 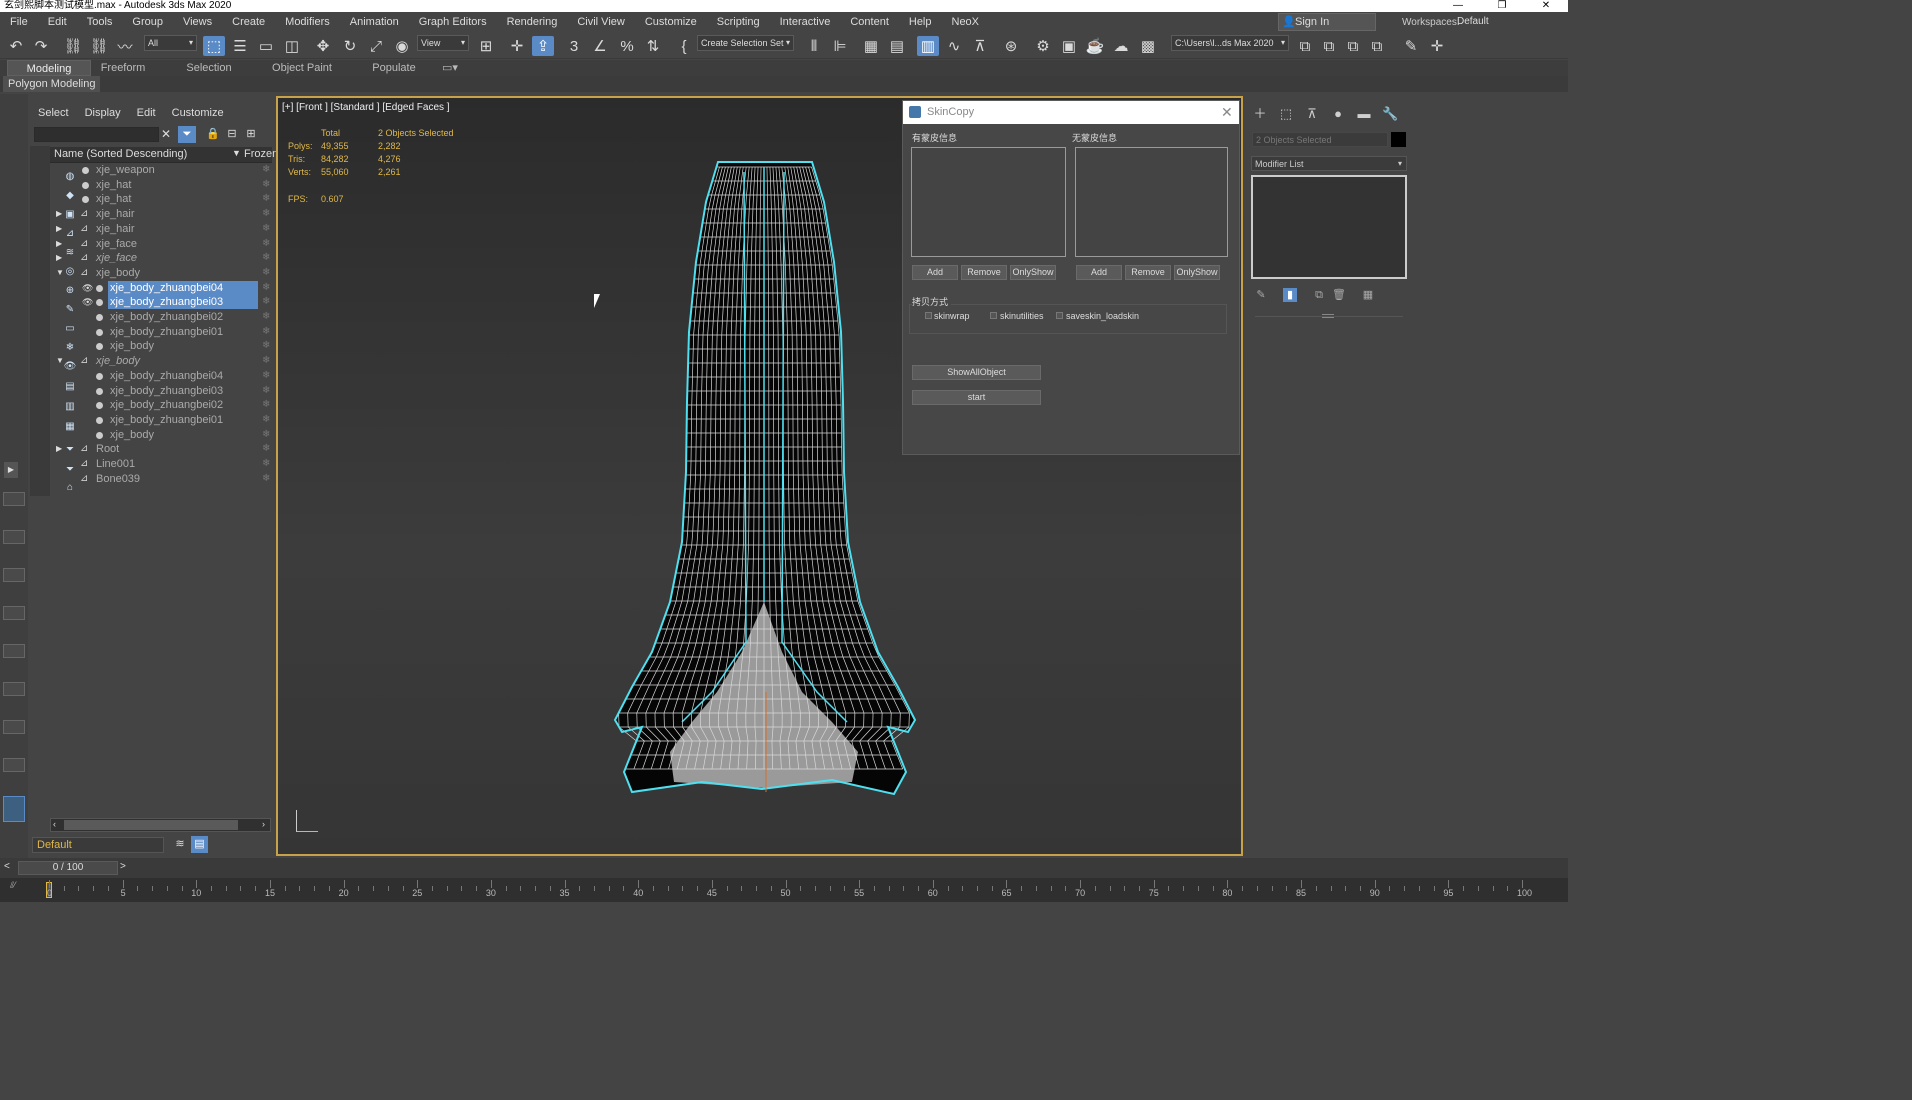 I want to click on scene-tree-row: xje_weapon ❄, so click(x=161, y=170).